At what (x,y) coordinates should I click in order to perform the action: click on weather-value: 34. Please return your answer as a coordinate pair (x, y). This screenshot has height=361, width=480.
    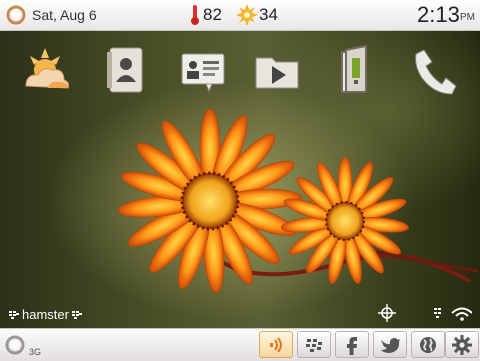
    Looking at the image, I should click on (268, 14).